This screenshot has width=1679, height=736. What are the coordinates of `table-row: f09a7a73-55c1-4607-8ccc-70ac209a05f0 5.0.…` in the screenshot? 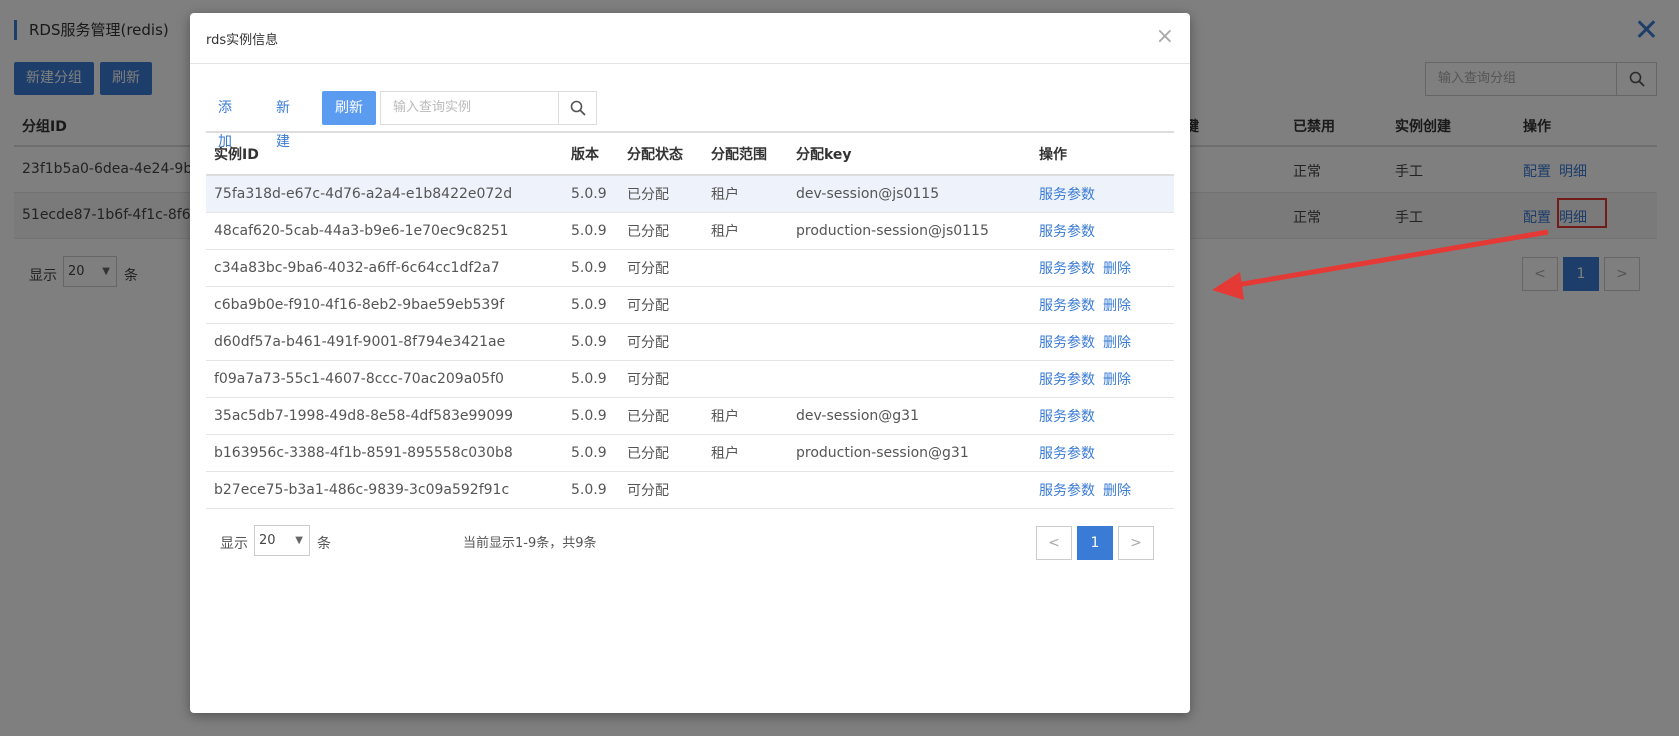 It's located at (690, 379).